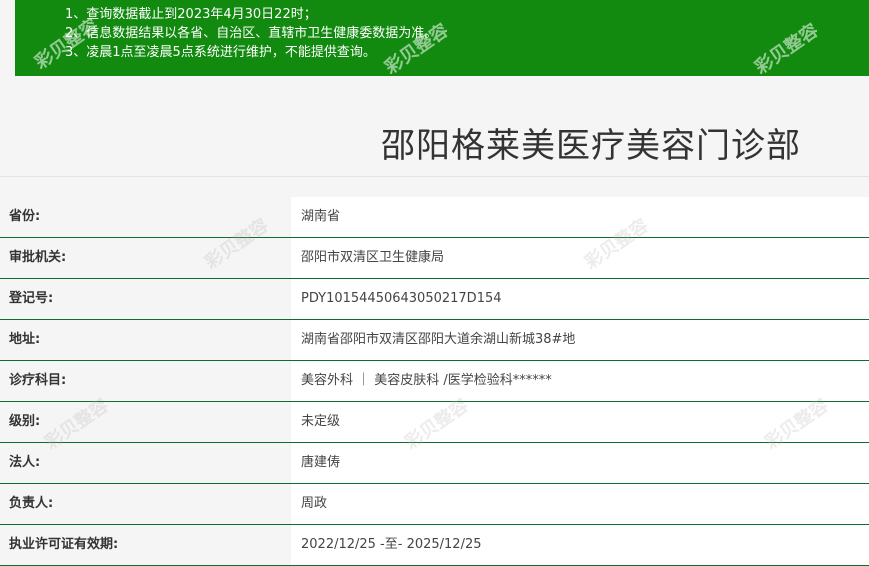 The height and width of the screenshot is (566, 869). What do you see at coordinates (580, 340) in the screenshot?
I see `row-value: 湖南省邵阳市双清区邵阳大道余湖山新城38#地` at bounding box center [580, 340].